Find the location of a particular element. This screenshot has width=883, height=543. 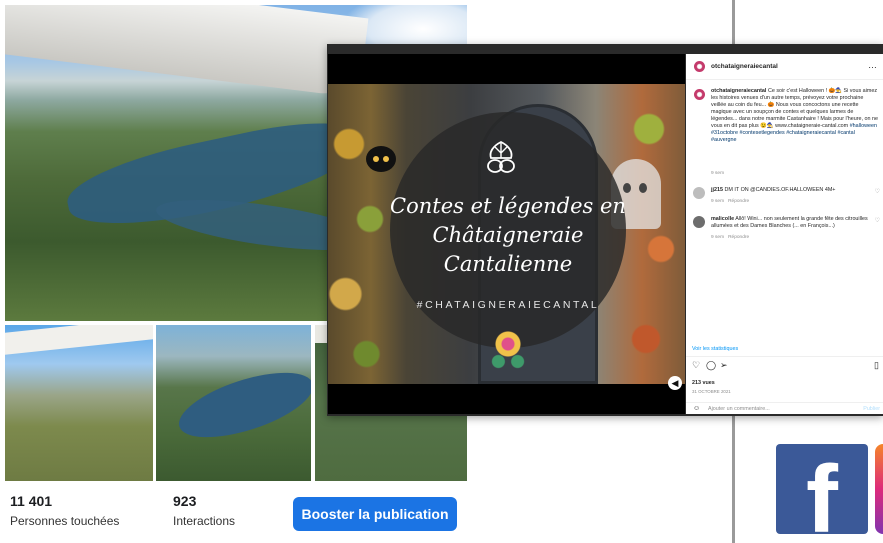

comment-text: jj215 DM IT ON @CANDIES.OF.HALLOWEEN 4M+ is located at coordinates (791, 190).